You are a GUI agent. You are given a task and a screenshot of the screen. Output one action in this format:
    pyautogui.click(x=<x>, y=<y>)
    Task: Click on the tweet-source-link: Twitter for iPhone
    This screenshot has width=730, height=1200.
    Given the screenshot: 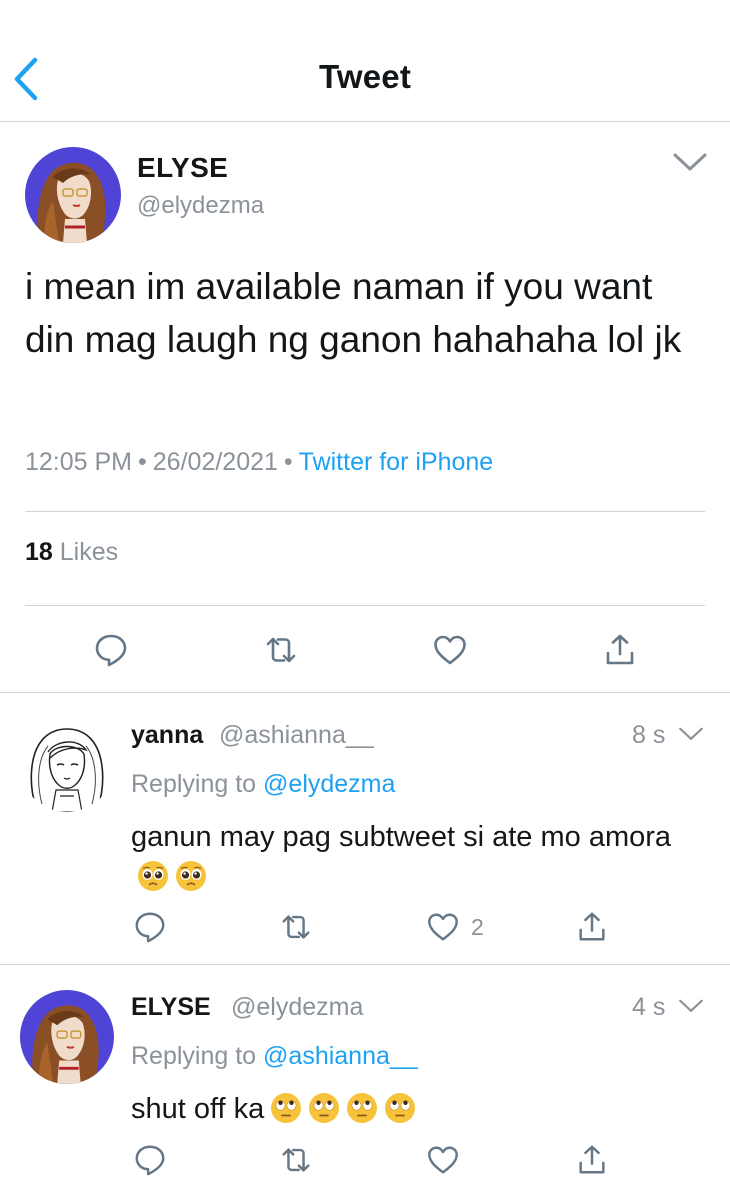 What is the action you would take?
    pyautogui.click(x=396, y=462)
    